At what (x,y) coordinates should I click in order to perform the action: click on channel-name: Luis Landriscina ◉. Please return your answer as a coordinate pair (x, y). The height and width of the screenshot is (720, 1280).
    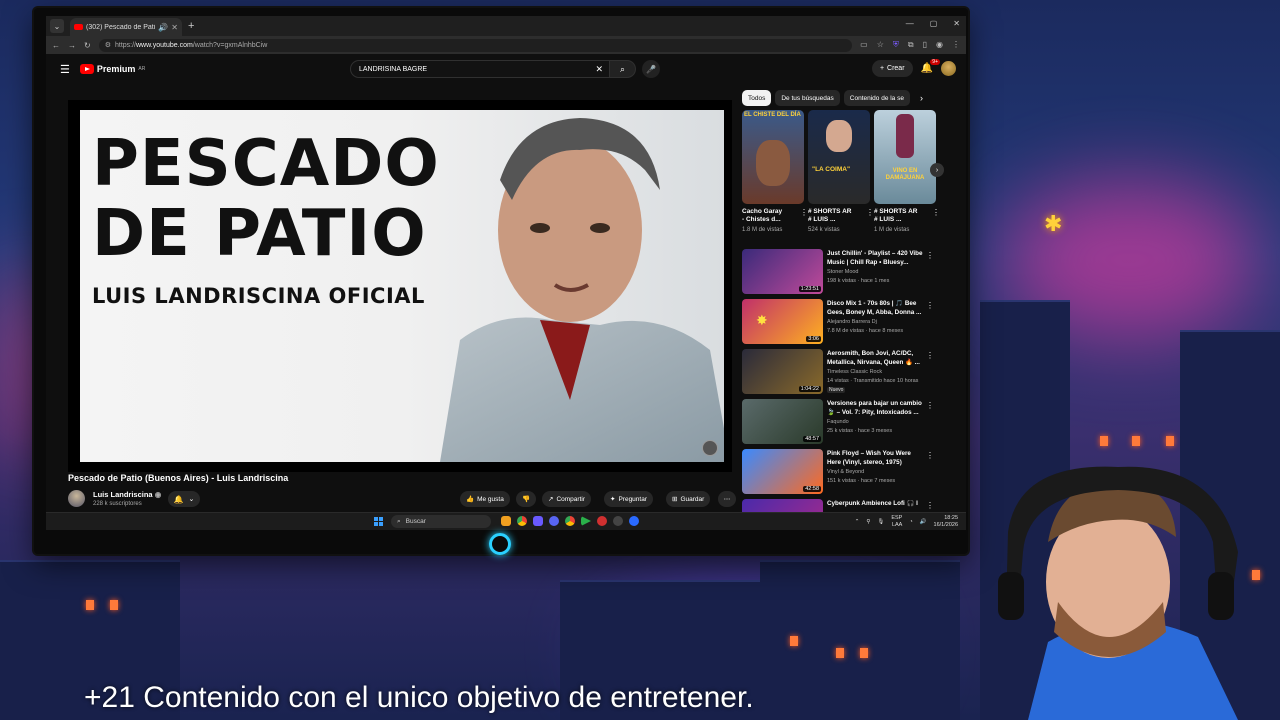
    Looking at the image, I should click on (127, 494).